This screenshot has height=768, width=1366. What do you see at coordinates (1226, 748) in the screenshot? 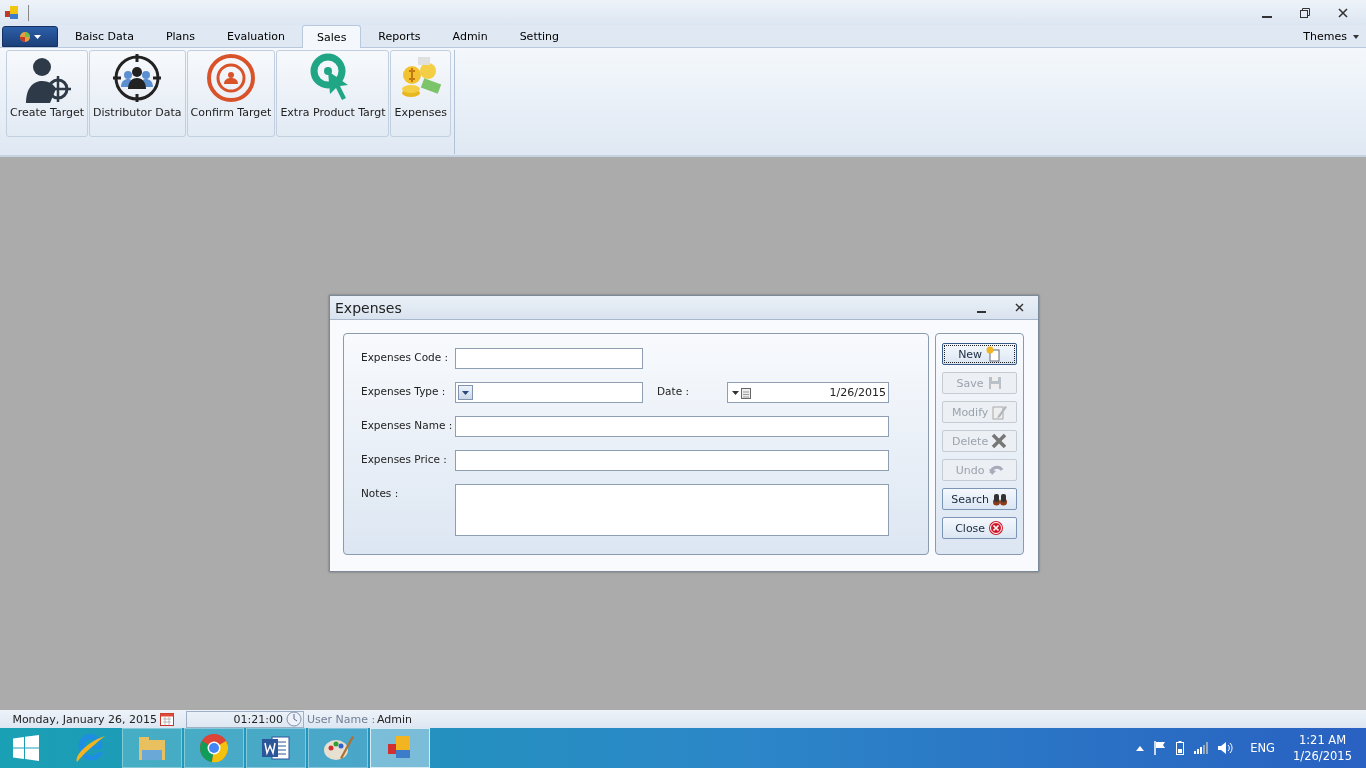
I see `speaker-icon` at bounding box center [1226, 748].